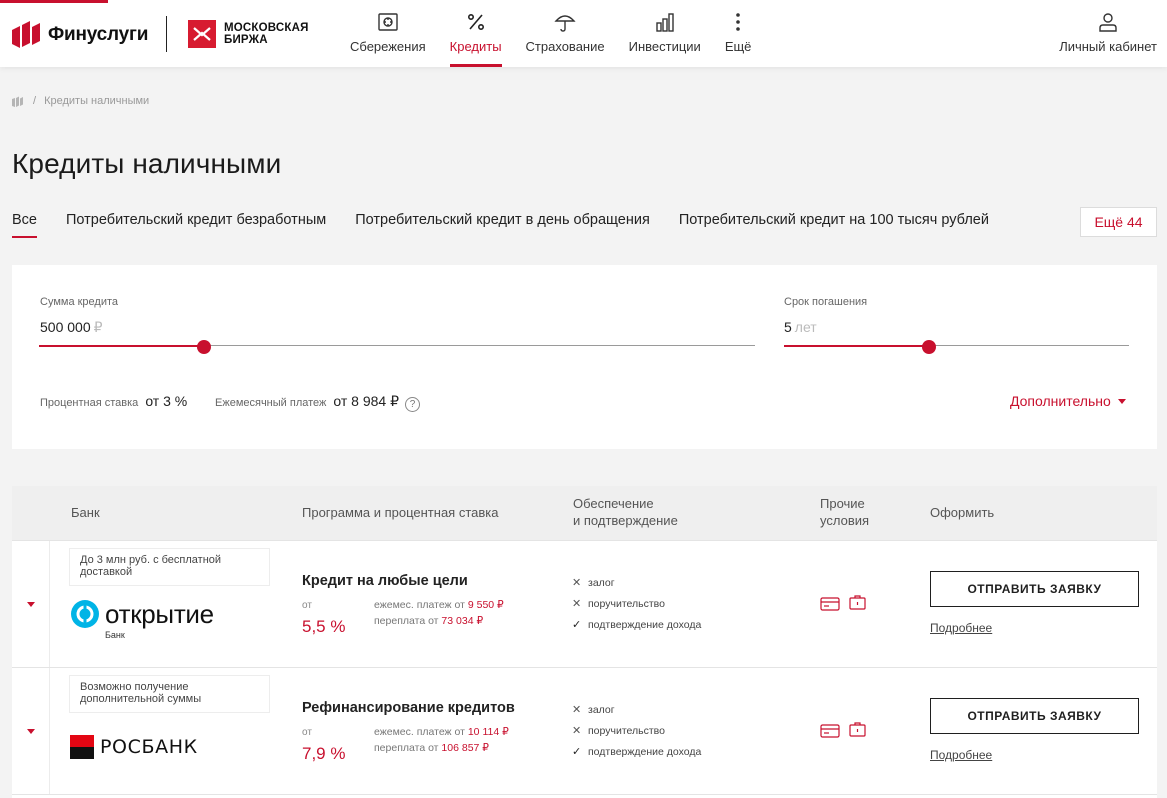 The width and height of the screenshot is (1167, 798). What do you see at coordinates (196, 225) in the screenshot?
I see `tab-unemployed: Потребительский кредит безработным` at bounding box center [196, 225].